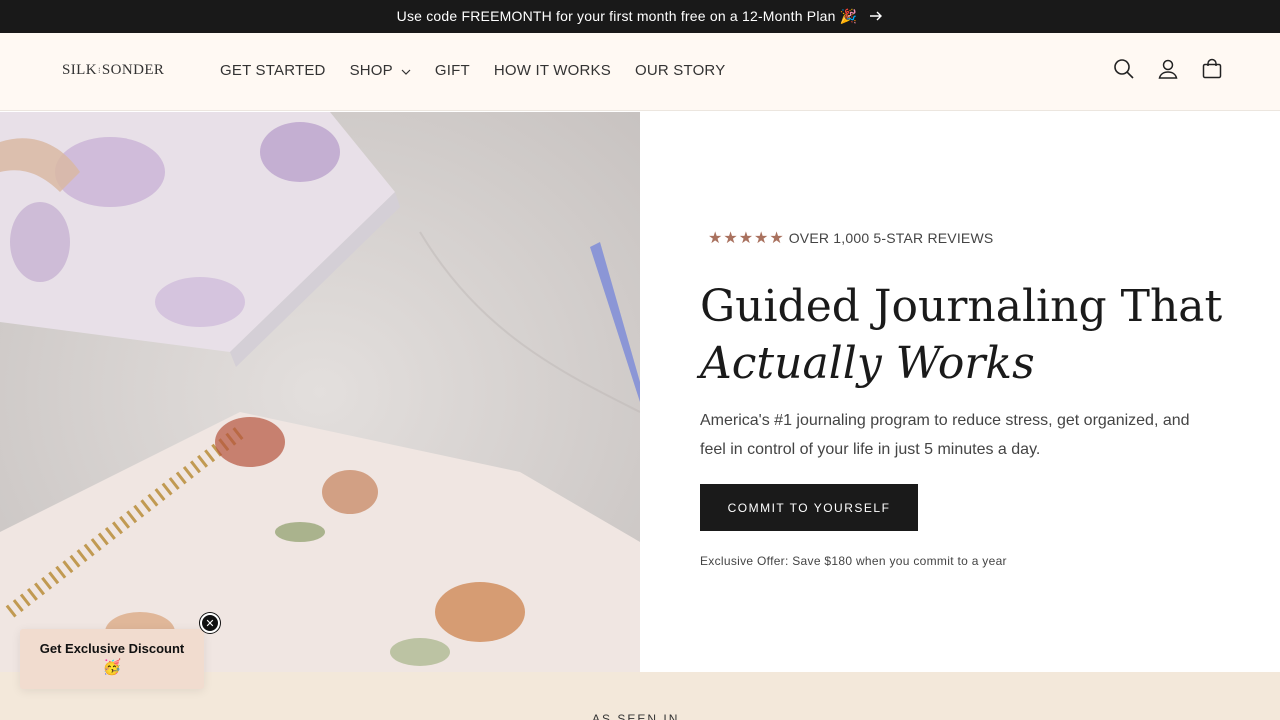 This screenshot has width=1280, height=720. I want to click on discount-label: Get Exclusive Discount, so click(112, 648).